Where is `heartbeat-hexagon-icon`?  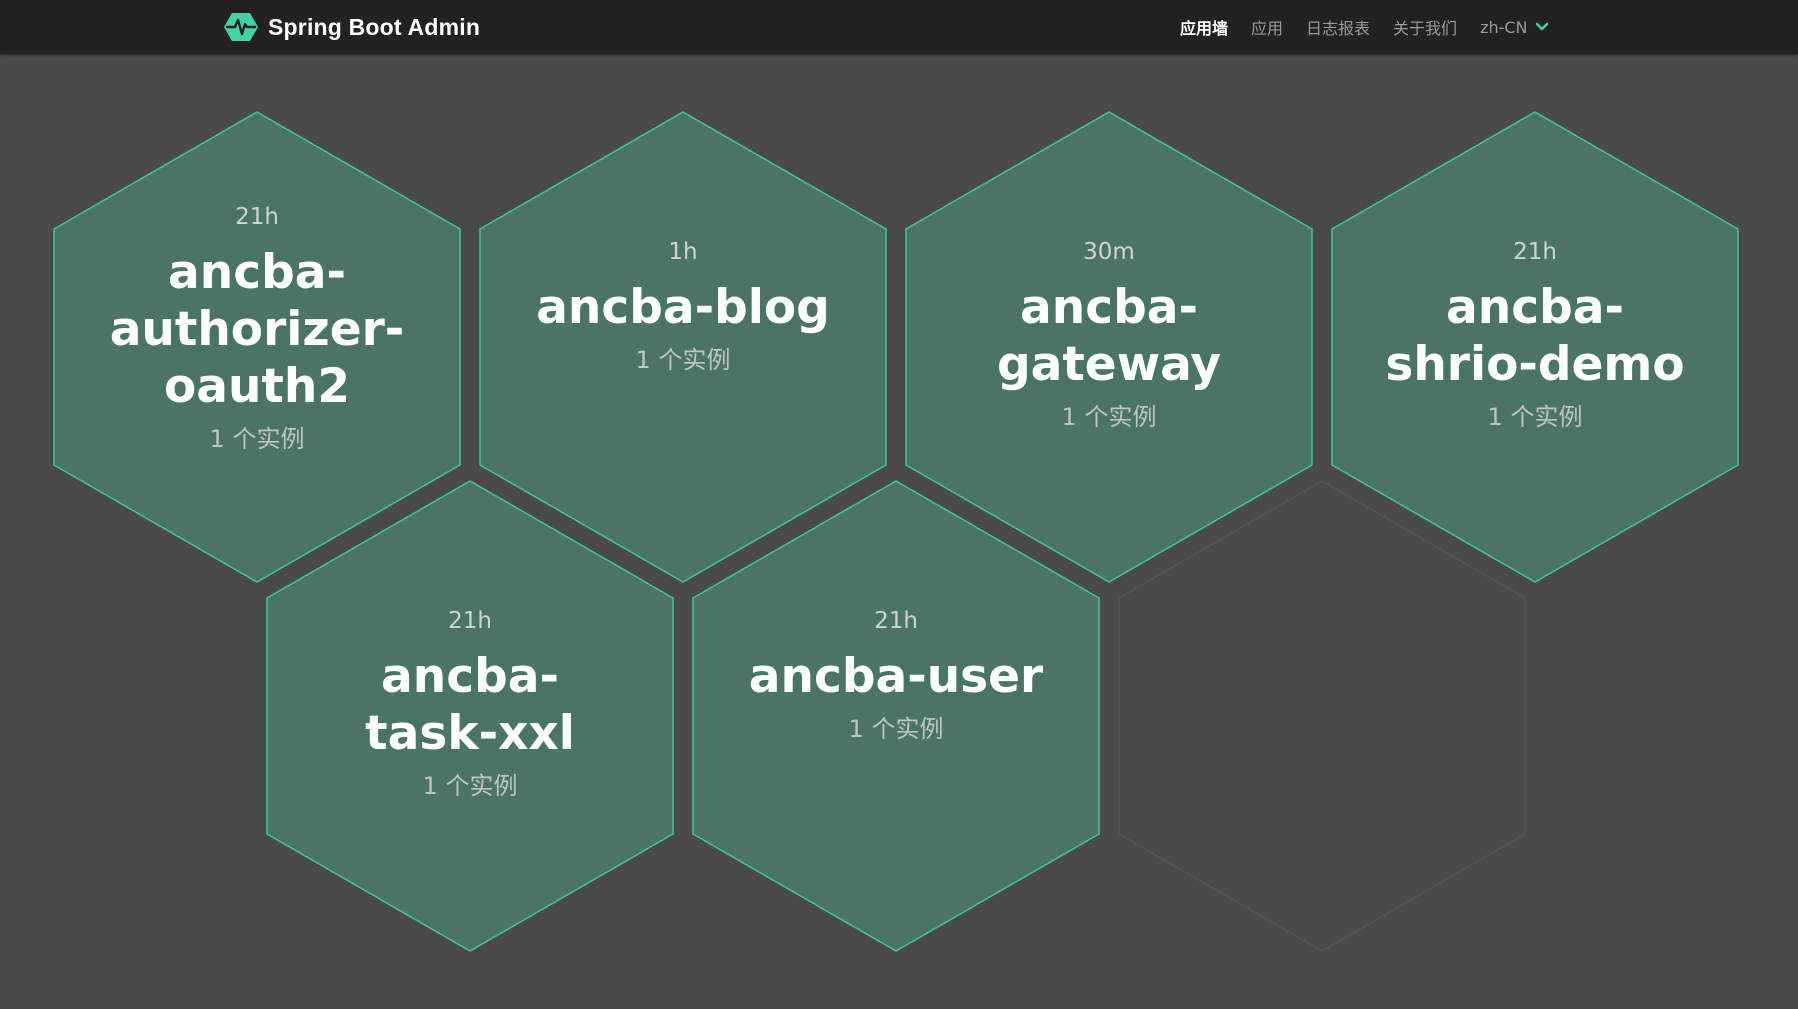 heartbeat-hexagon-icon is located at coordinates (241, 27).